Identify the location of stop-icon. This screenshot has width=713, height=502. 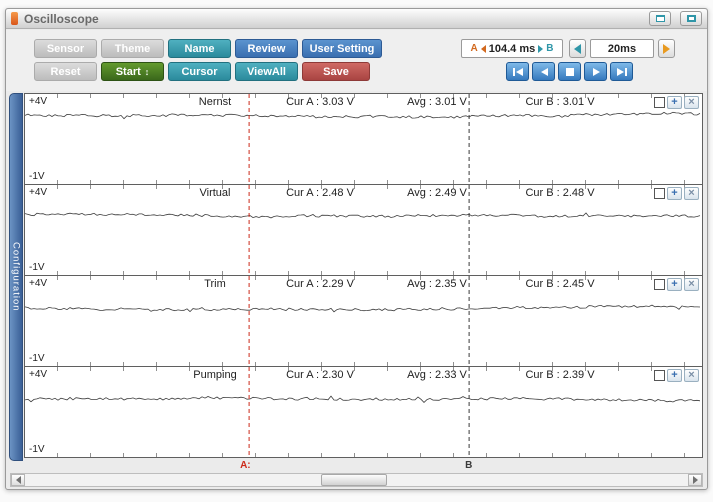
(569, 71).